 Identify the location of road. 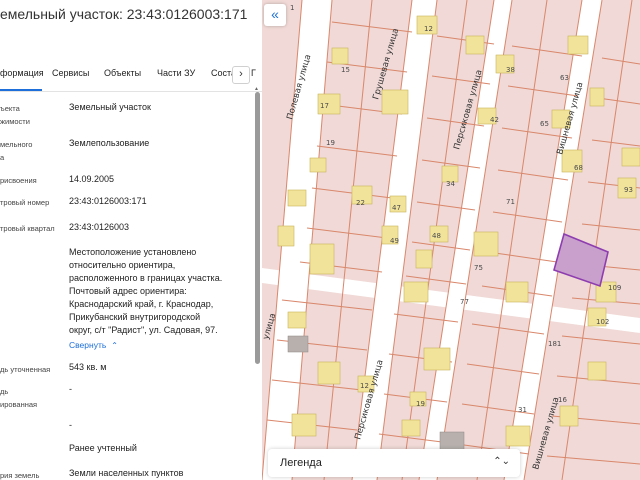
(297, 240).